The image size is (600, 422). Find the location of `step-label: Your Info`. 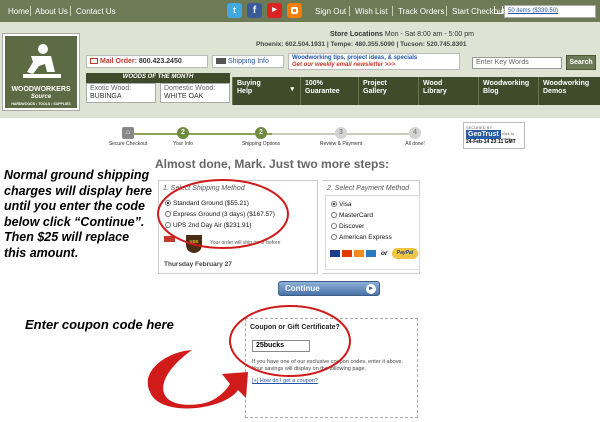

step-label: Your Info is located at coordinates (183, 144).